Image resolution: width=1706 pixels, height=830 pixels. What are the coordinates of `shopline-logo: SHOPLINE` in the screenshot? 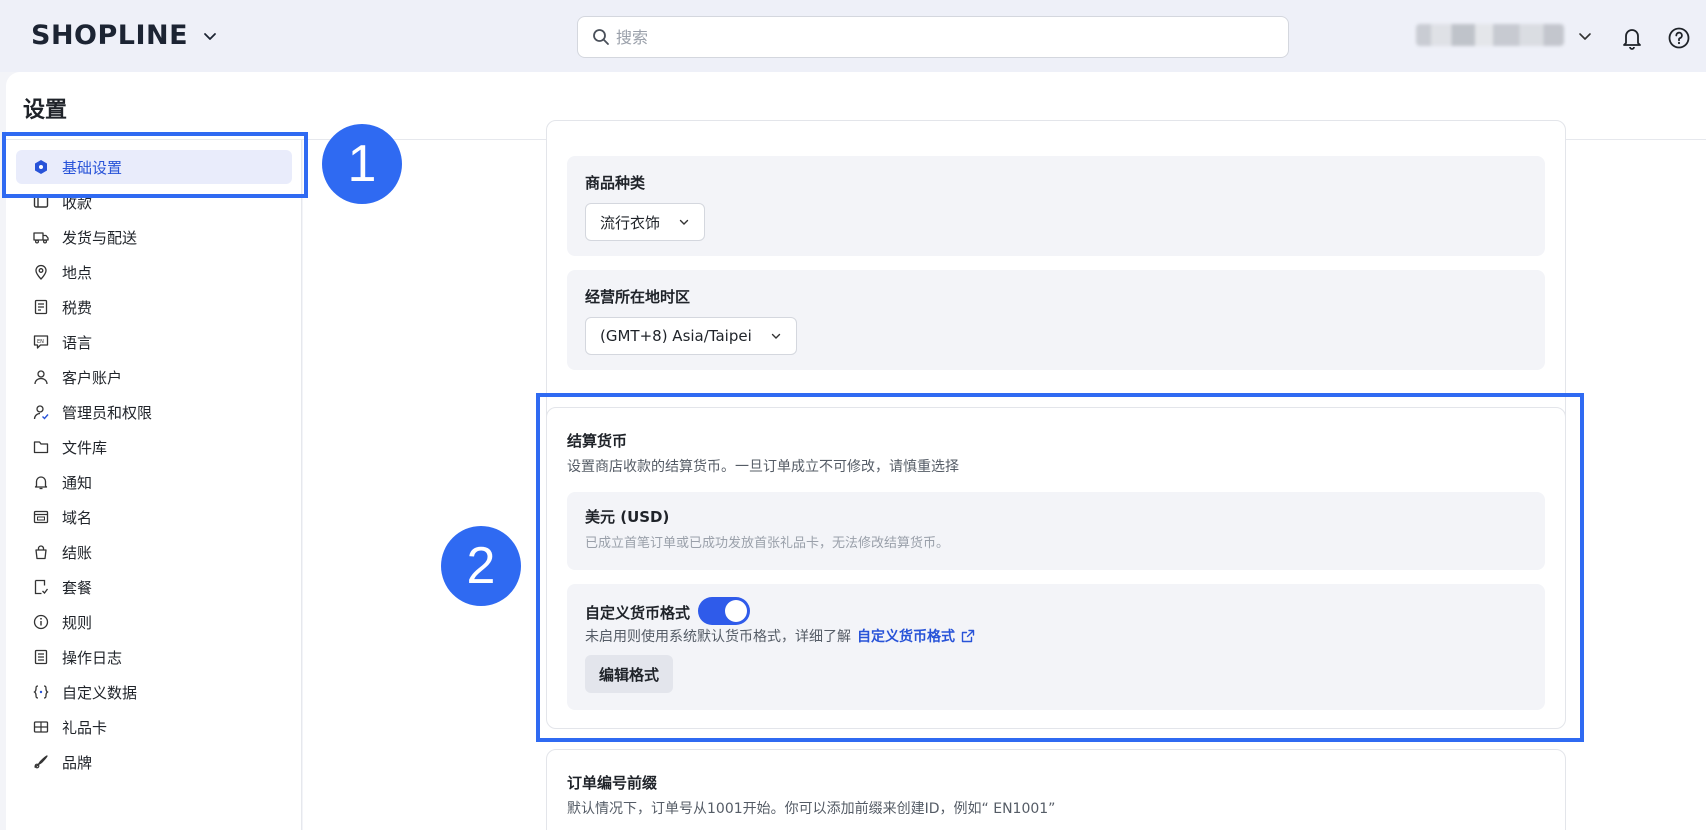 It's located at (124, 35).